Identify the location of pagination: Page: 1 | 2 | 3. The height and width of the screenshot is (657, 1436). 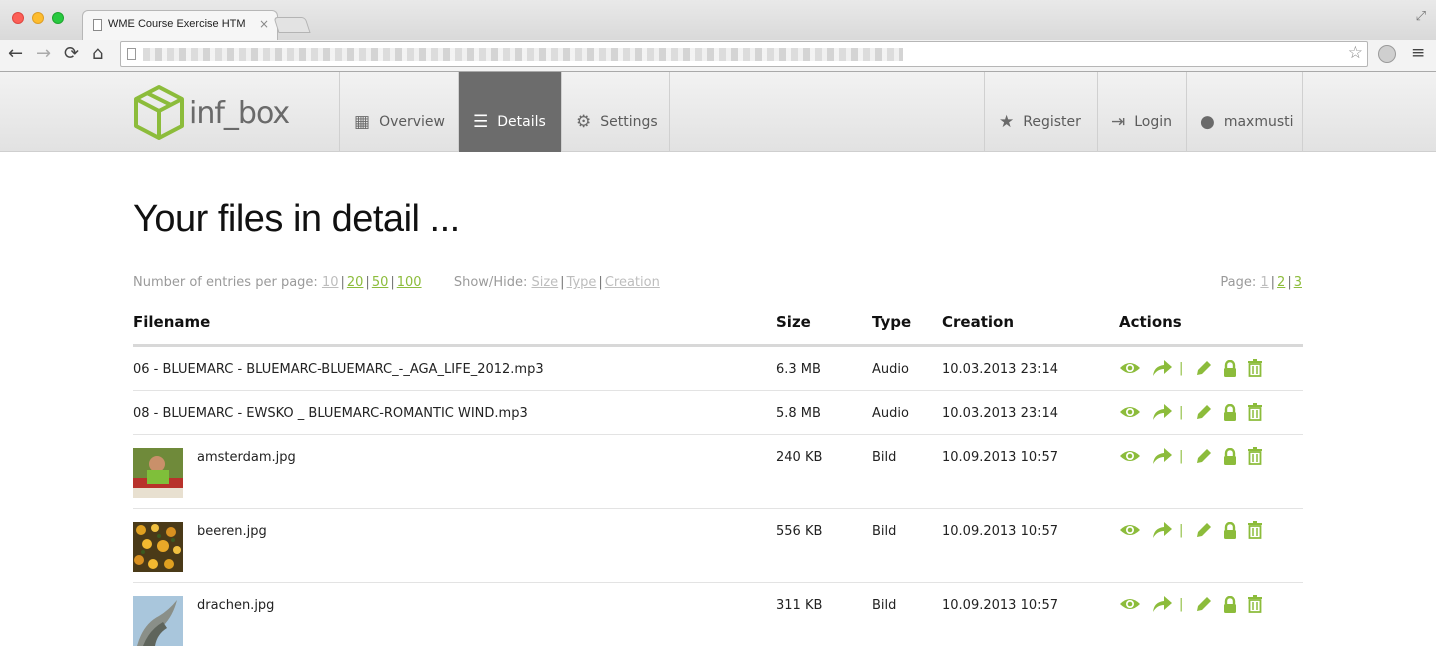
(1261, 282).